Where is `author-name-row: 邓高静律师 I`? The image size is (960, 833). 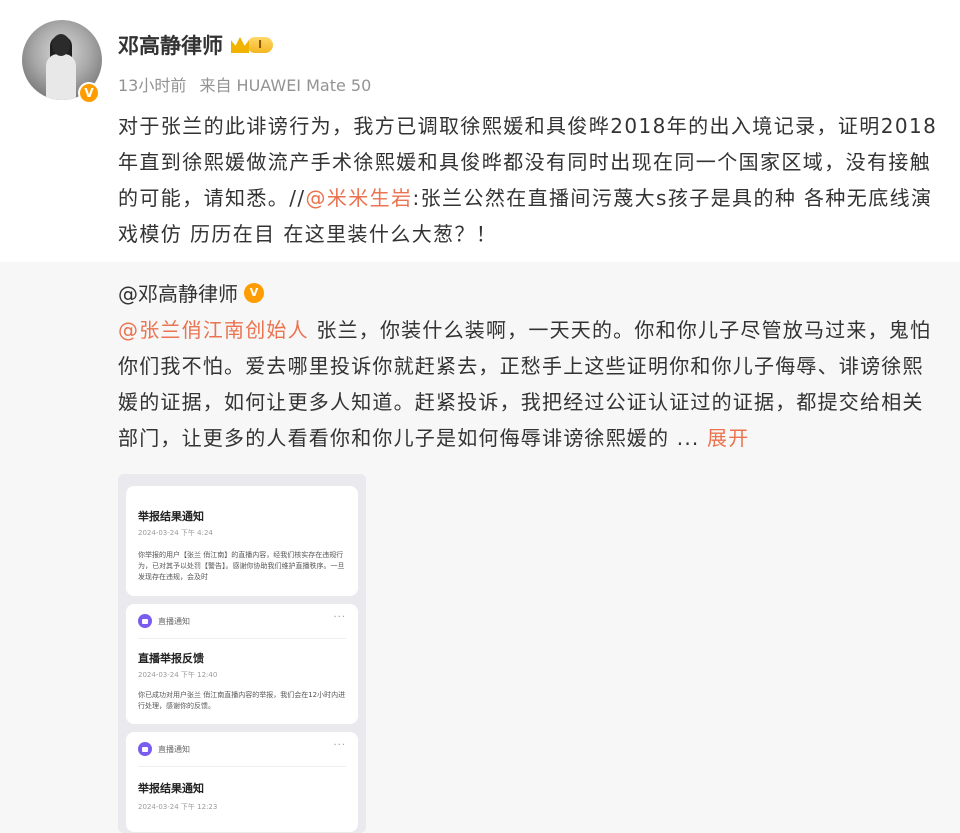
author-name-row: 邓高静律师 I is located at coordinates (195, 45).